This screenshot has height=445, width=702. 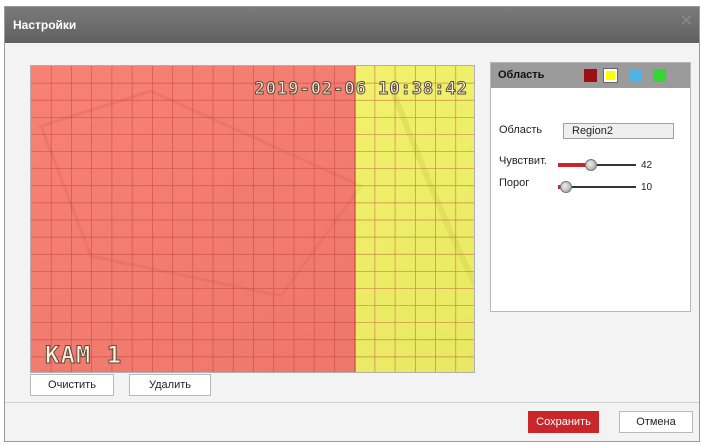 What do you see at coordinates (563, 422) in the screenshot?
I see `save-button: Сохранить` at bounding box center [563, 422].